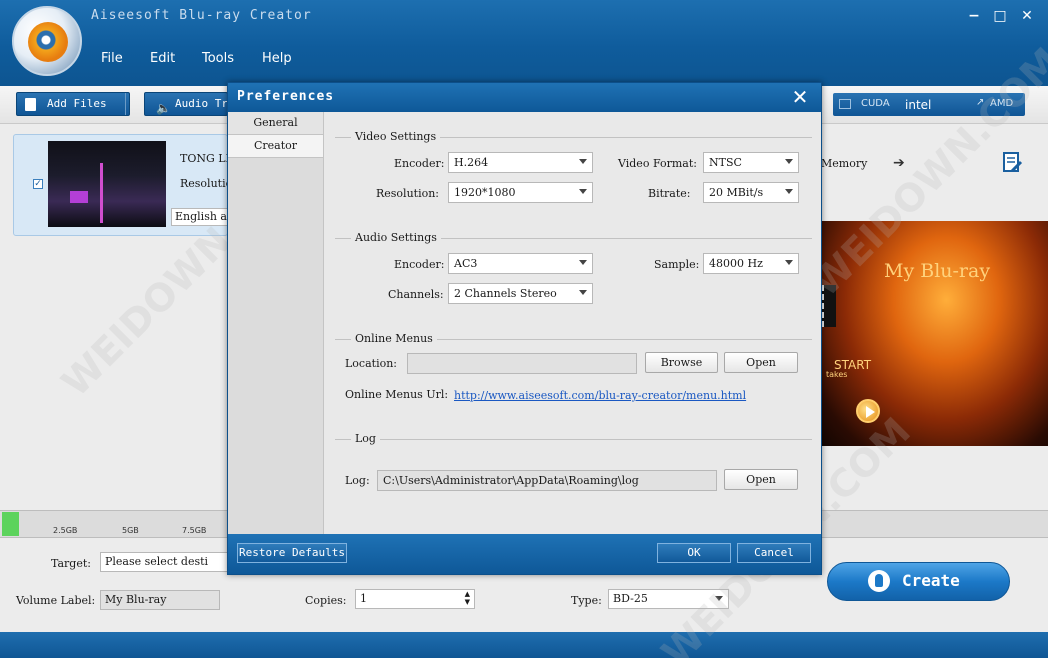  Describe the element at coordinates (845, 104) in the screenshot. I see `gpu-icon` at that location.